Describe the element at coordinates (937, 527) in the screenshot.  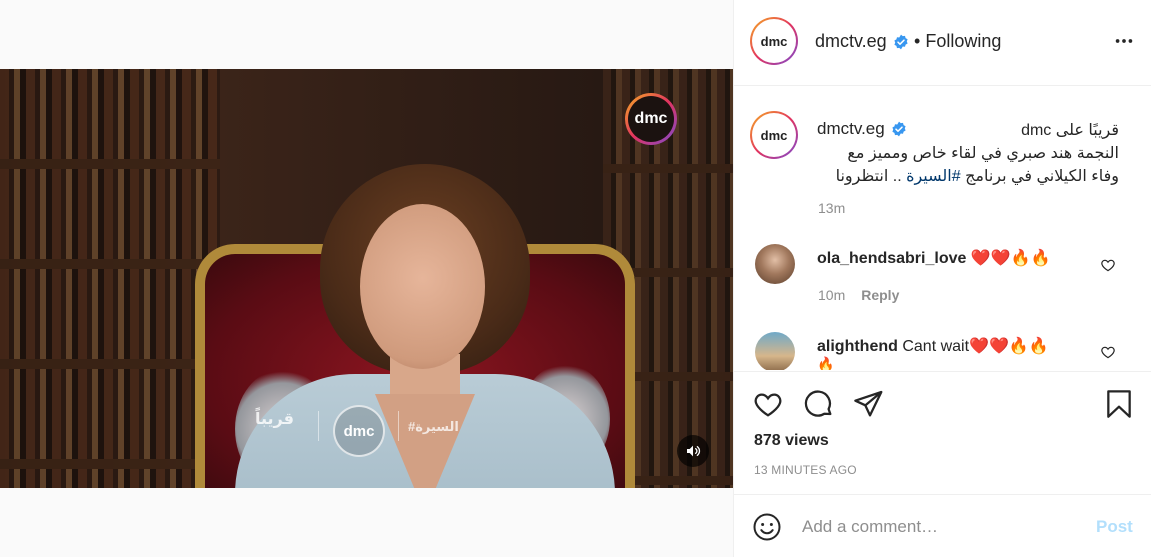
I see `comment-input` at that location.